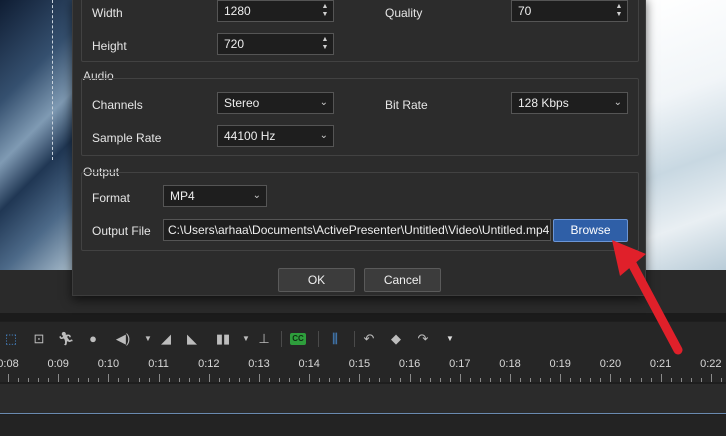 This screenshot has width=726, height=436. What do you see at coordinates (36, 135) in the screenshot?
I see `slide-canvas-left` at bounding box center [36, 135].